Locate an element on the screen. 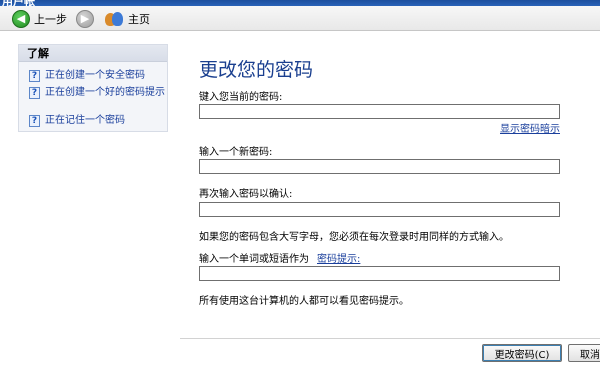 The height and width of the screenshot is (387, 600). sidebar-link-secure-password: ? 正在创建一个安全密码 is located at coordinates (97, 76).